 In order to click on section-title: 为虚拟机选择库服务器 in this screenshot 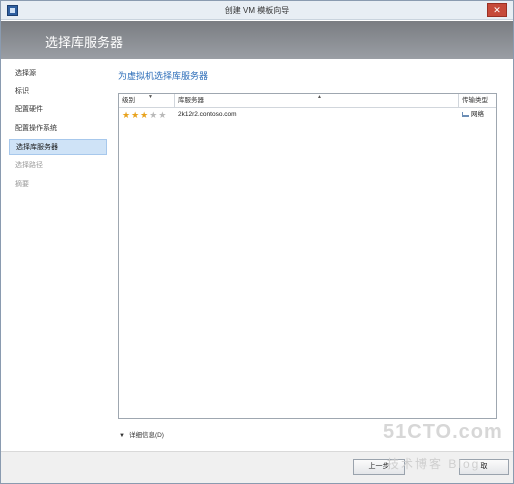, I will do `click(163, 76)`.